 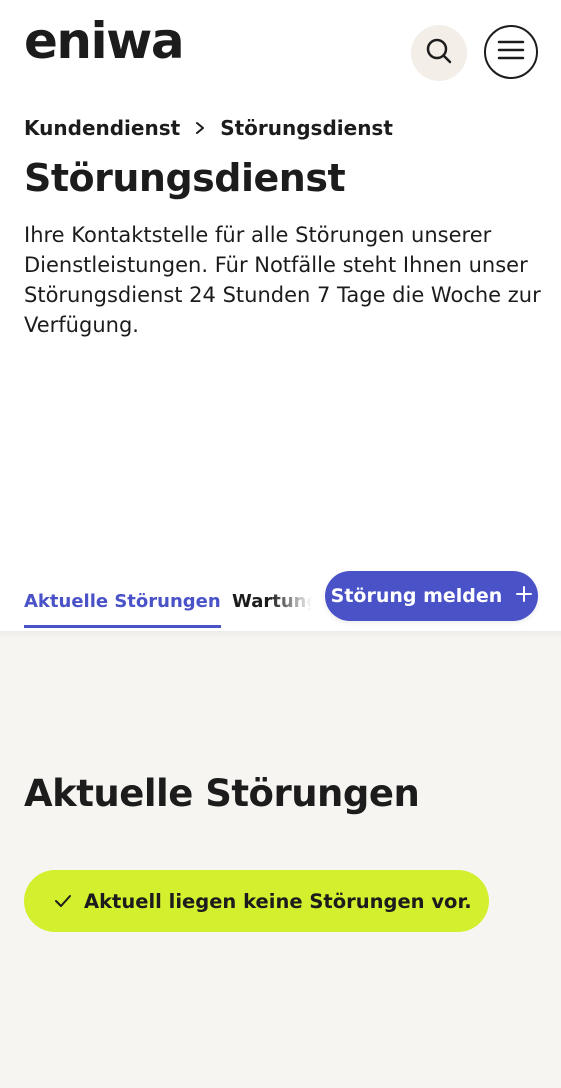 I want to click on report-outage-button: Störung melden, so click(x=431, y=596).